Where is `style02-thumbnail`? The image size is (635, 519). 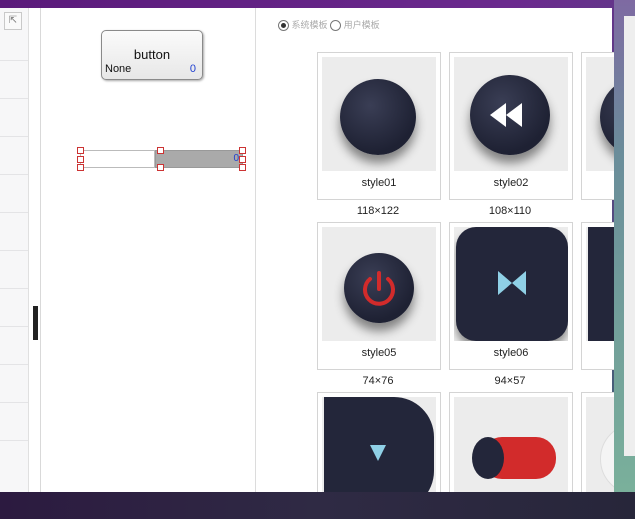
style02-thumbnail is located at coordinates (511, 114).